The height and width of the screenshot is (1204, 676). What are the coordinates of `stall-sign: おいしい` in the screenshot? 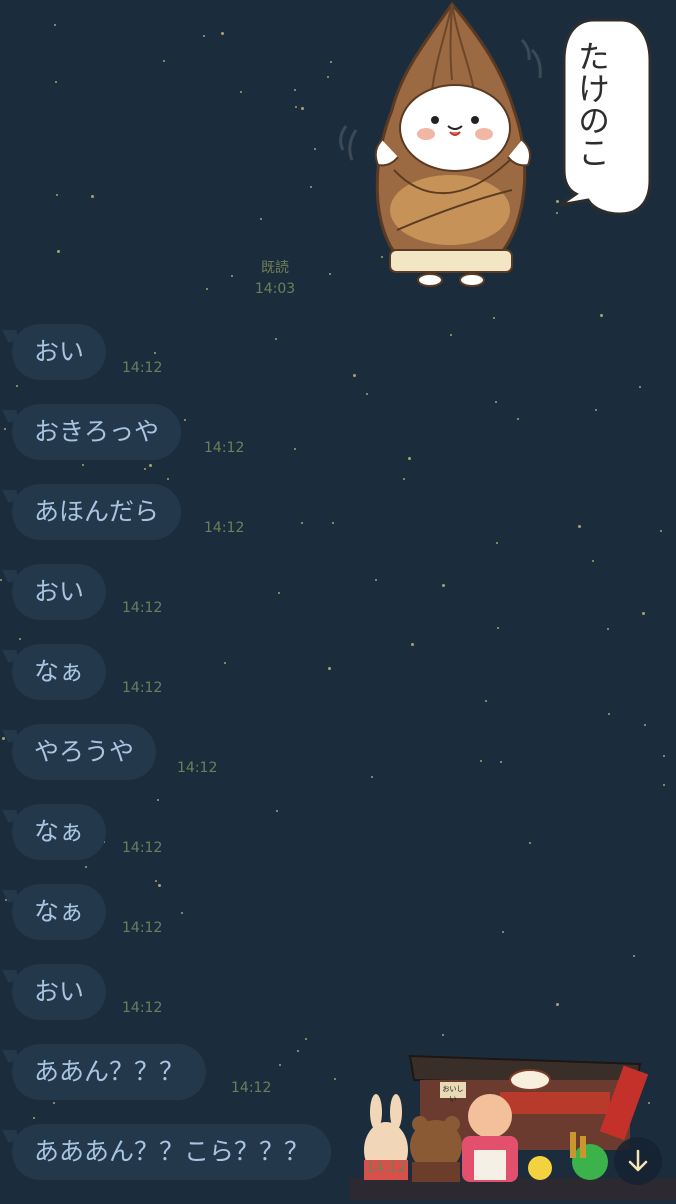 It's located at (453, 1094).